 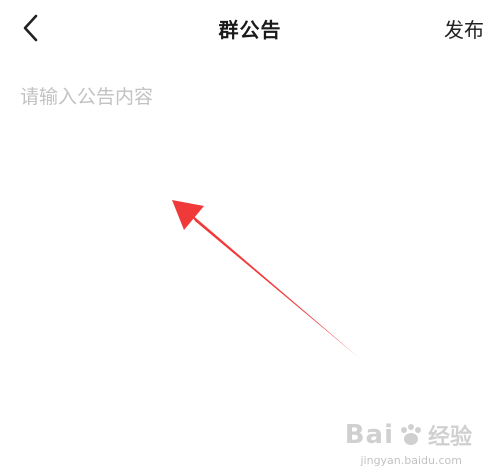 What do you see at coordinates (411, 460) in the screenshot?
I see `watermark-url: jingyan.baidu.com` at bounding box center [411, 460].